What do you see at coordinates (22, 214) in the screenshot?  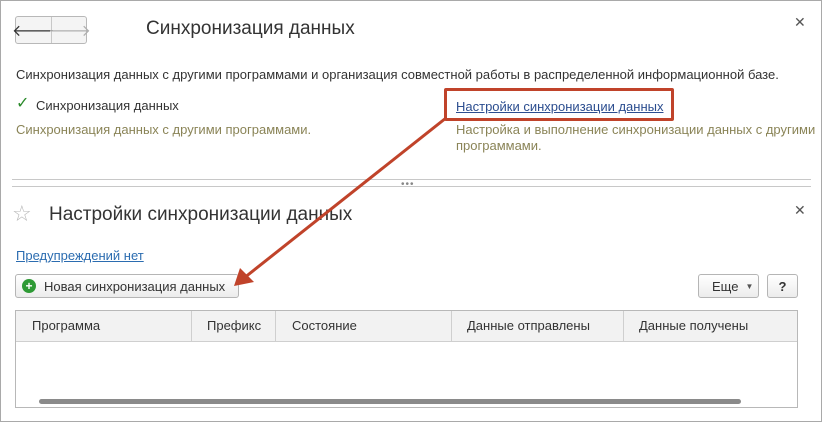 I see `star-icon: ☆` at bounding box center [22, 214].